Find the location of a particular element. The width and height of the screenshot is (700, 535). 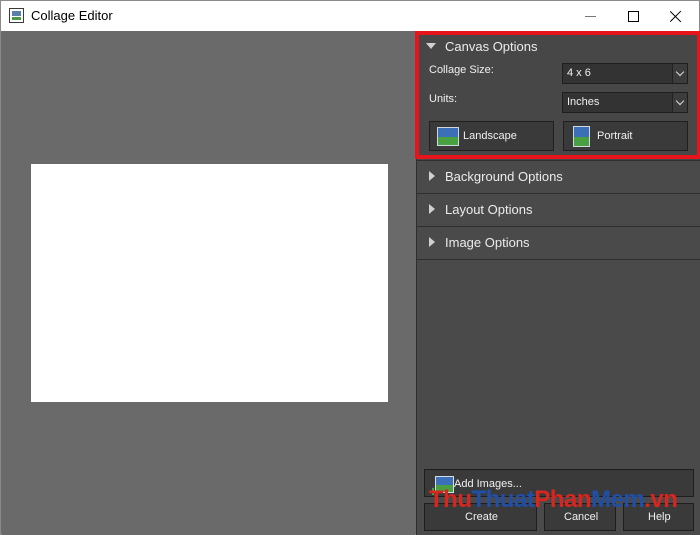

layout-options-title: Layout Options is located at coordinates (489, 209).